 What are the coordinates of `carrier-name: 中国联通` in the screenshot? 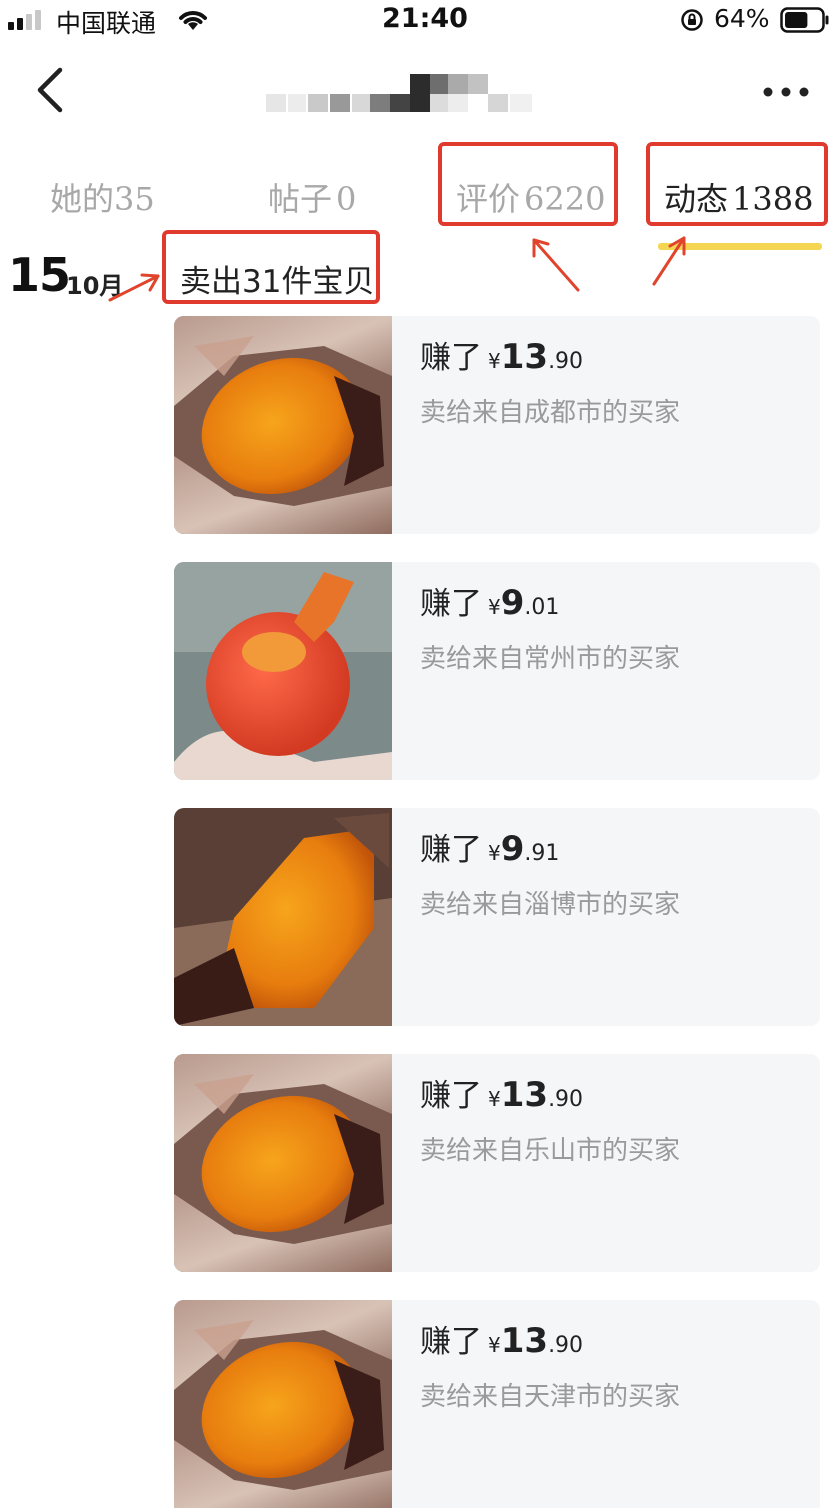 It's located at (106, 23).